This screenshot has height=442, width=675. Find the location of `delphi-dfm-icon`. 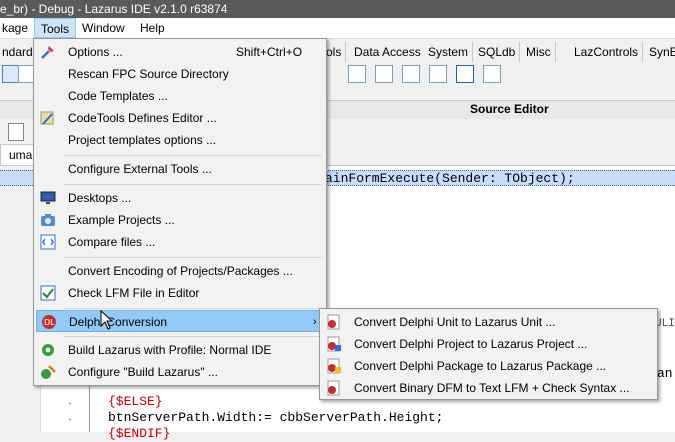

delphi-dfm-icon is located at coordinates (333, 388).